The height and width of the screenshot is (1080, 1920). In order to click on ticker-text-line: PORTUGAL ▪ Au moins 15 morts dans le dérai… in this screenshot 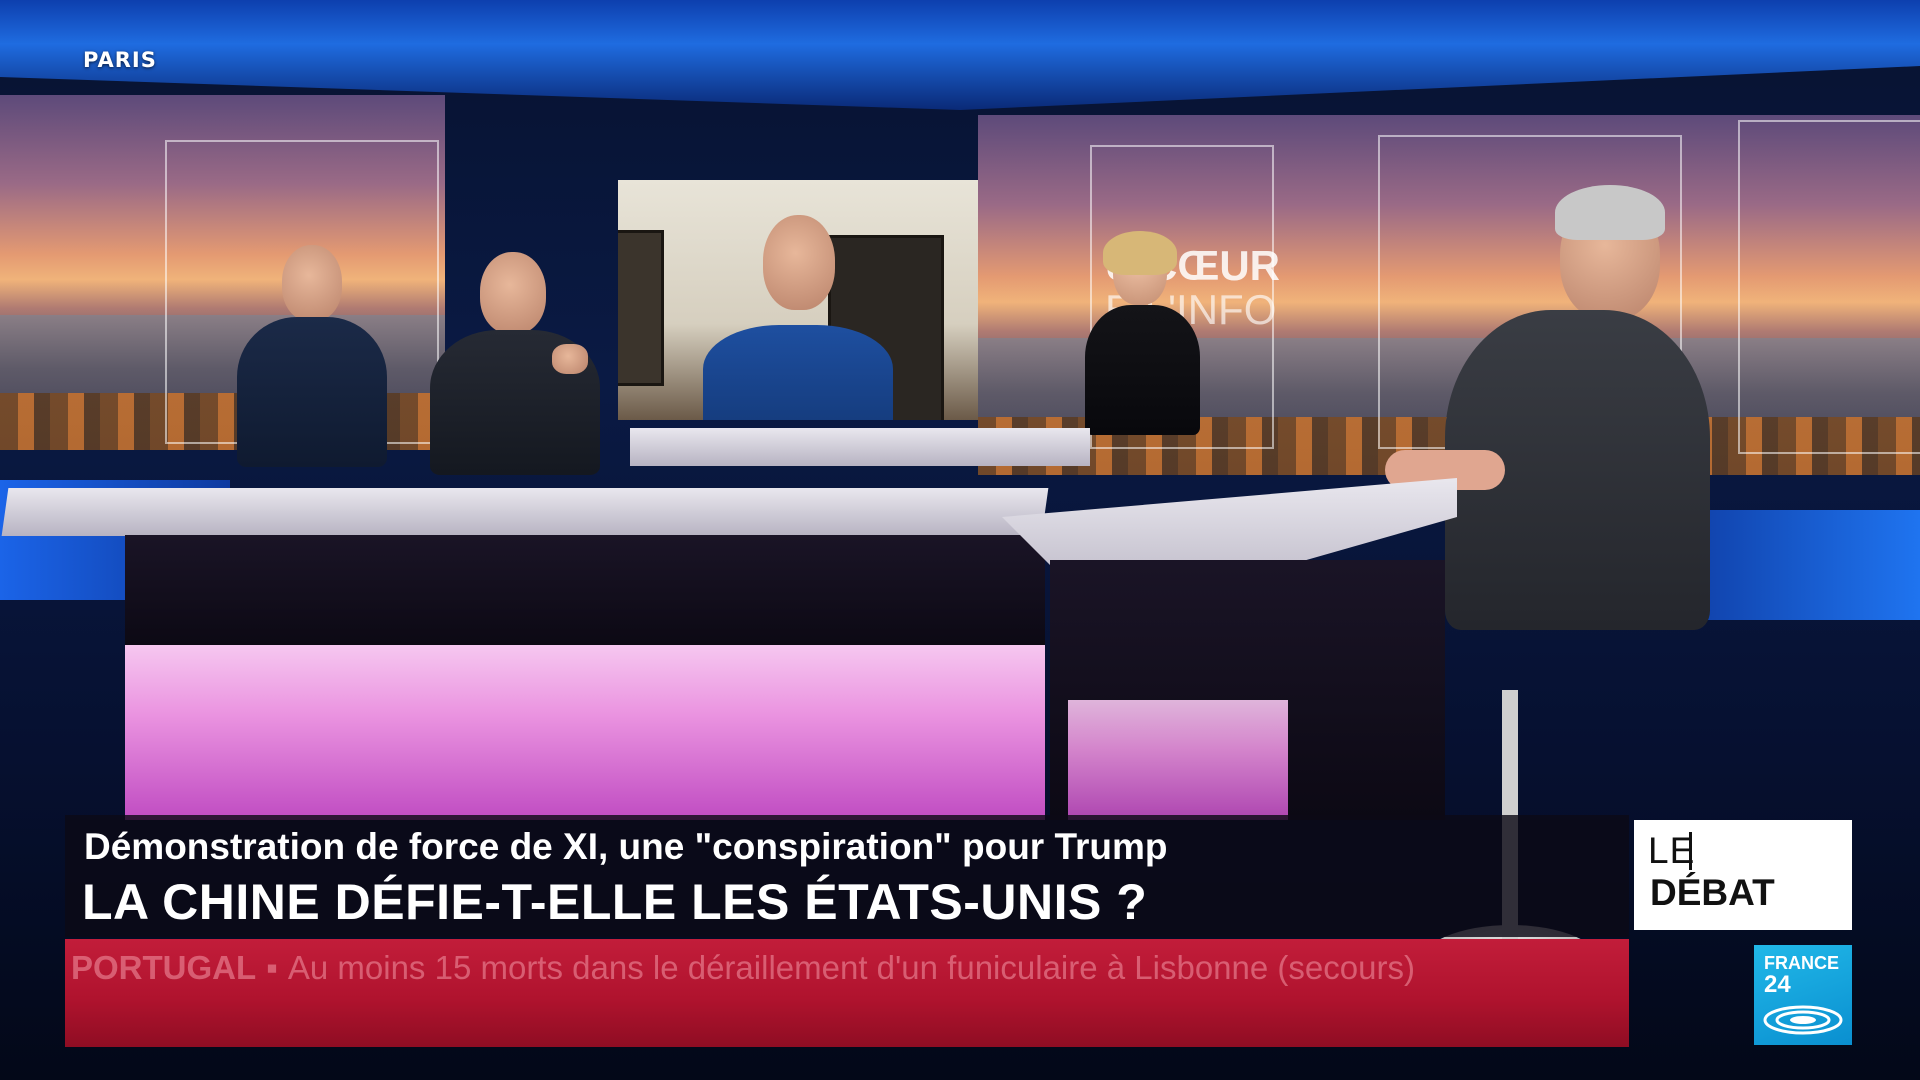, I will do `click(743, 968)`.